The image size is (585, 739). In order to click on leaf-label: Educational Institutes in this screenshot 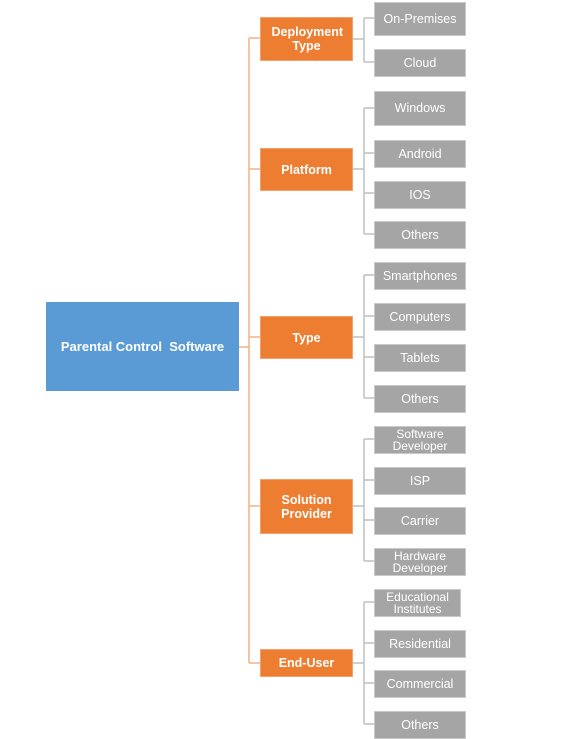, I will do `click(417, 603)`.